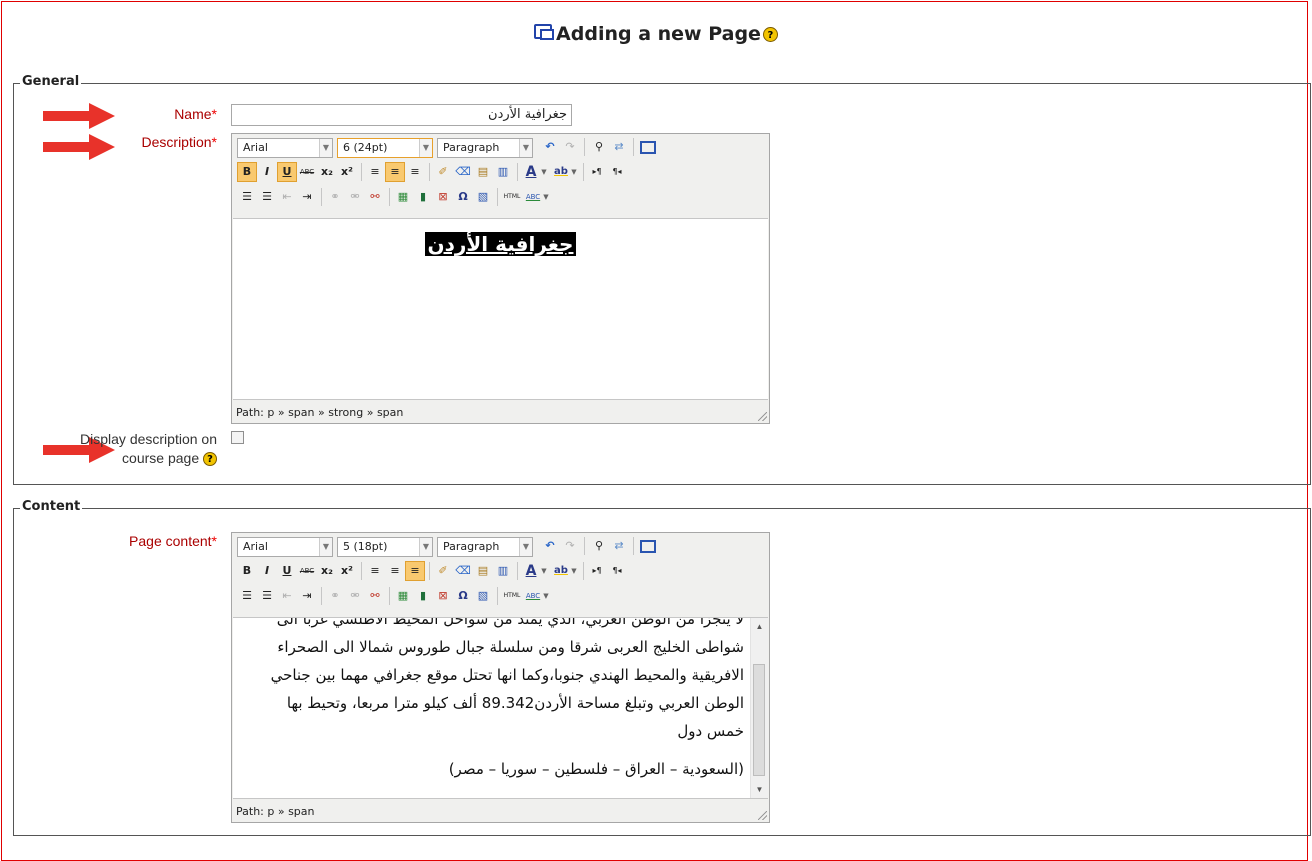  I want to click on content-legend: Content, so click(51, 506).